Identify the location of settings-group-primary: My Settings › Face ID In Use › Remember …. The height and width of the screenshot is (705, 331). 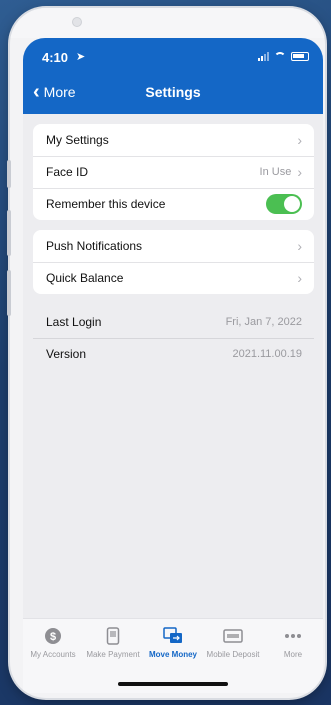
(173, 172).